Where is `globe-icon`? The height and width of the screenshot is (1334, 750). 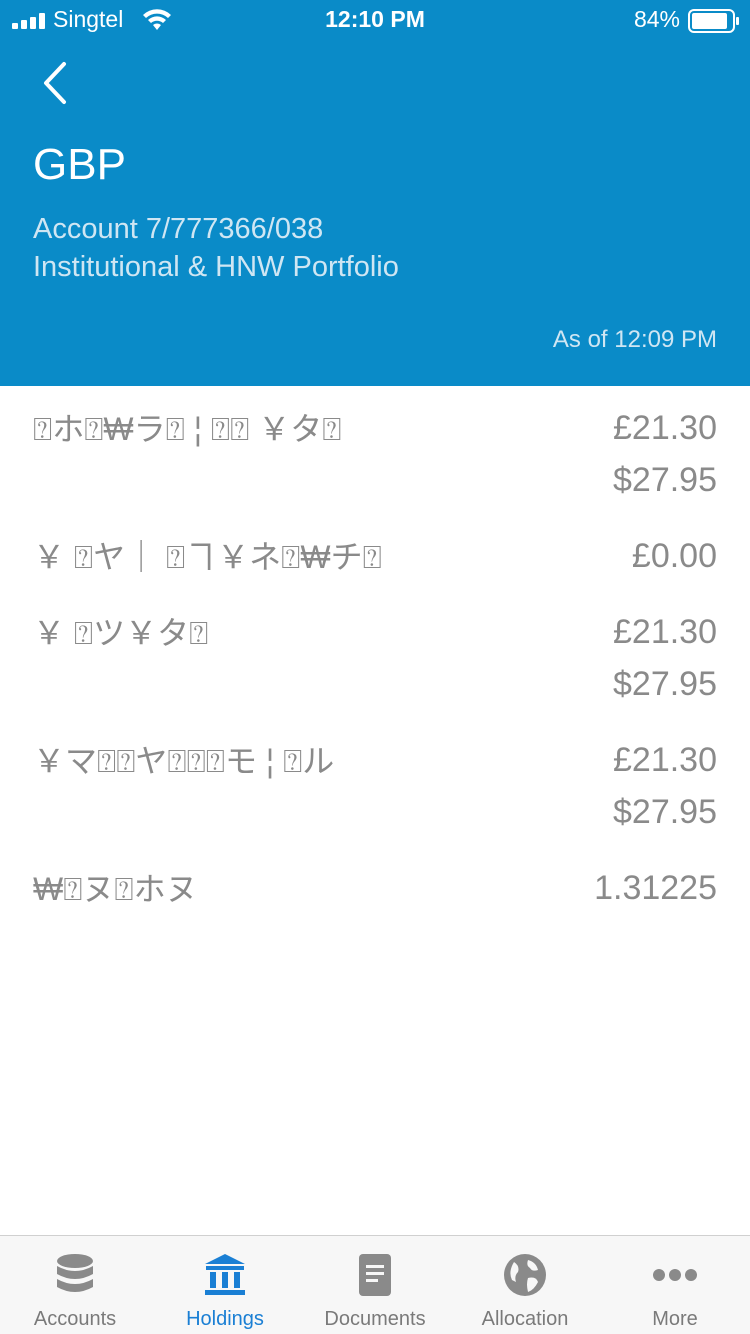
globe-icon is located at coordinates (525, 1275).